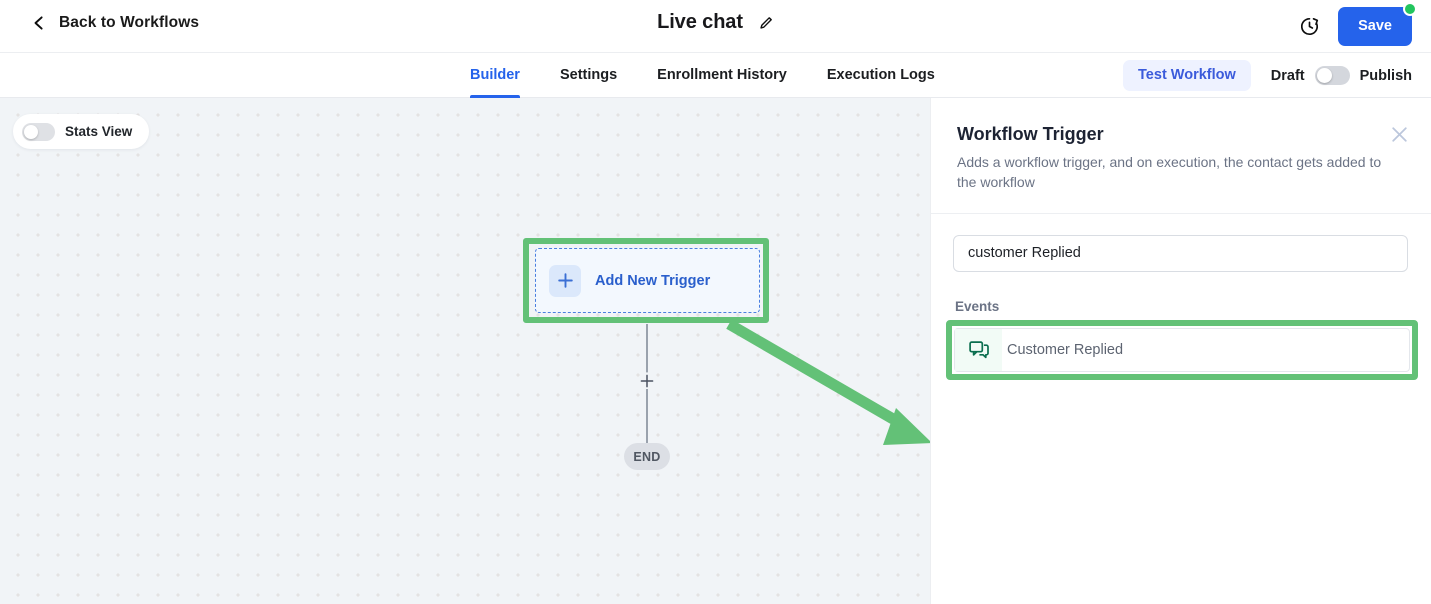 The height and width of the screenshot is (604, 1431). What do you see at coordinates (1385, 75) in the screenshot?
I see `publish-label: Publish` at bounding box center [1385, 75].